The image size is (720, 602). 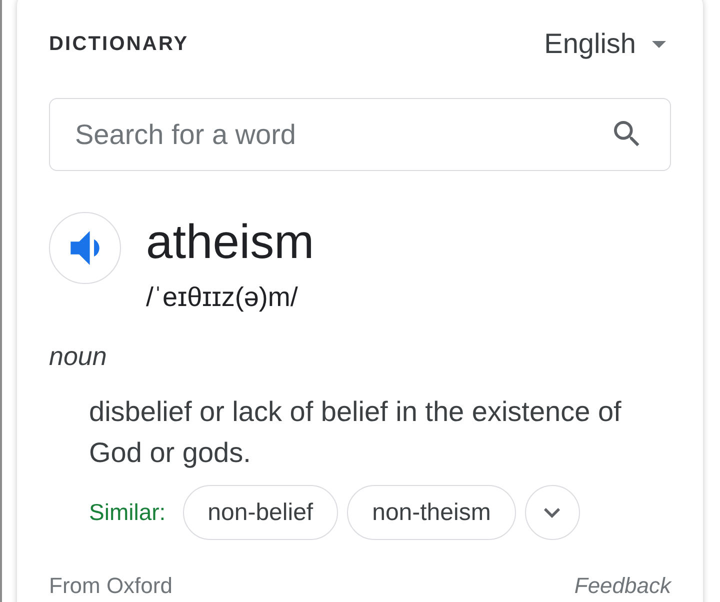 I want to click on headword: atheism, so click(x=230, y=243).